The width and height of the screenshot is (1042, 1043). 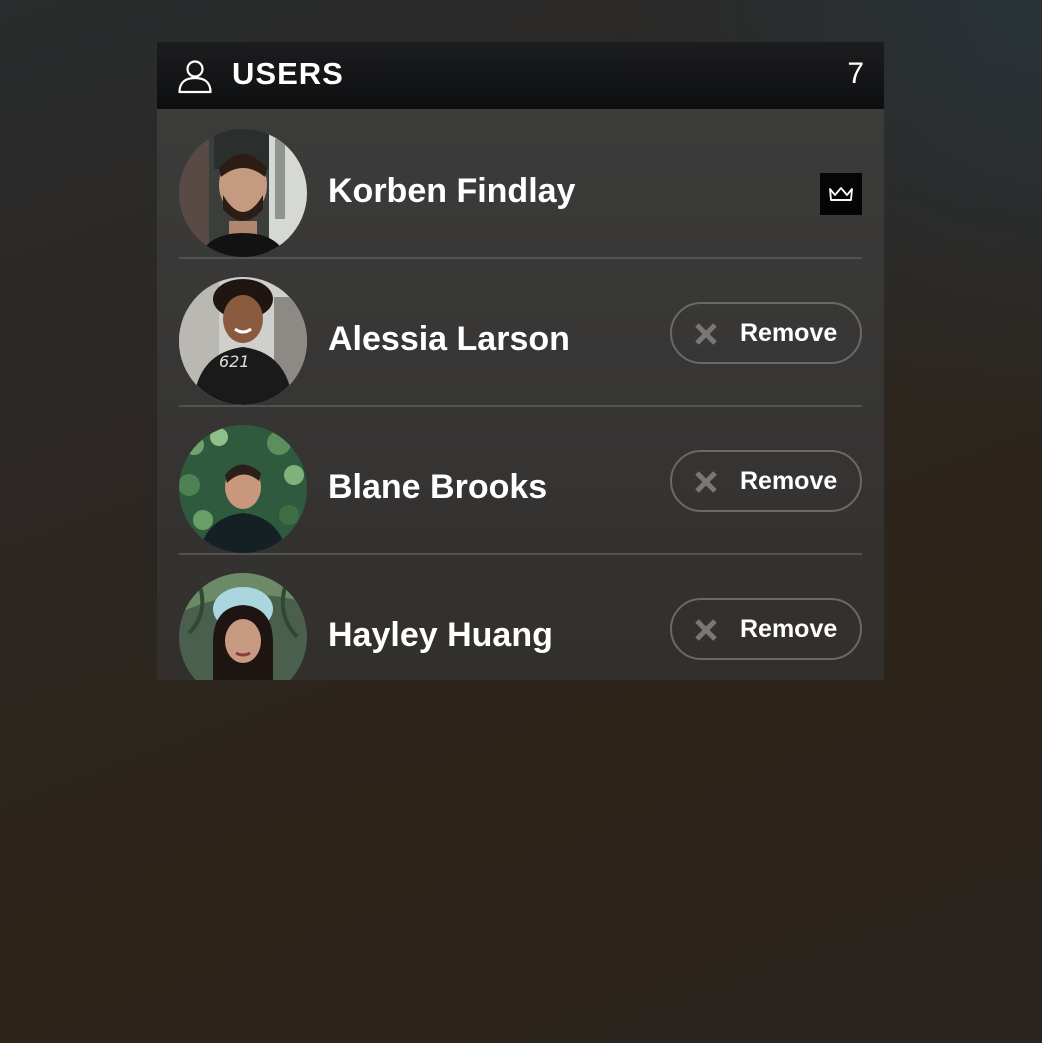 I want to click on user-name: Blane Brooks, so click(x=438, y=487).